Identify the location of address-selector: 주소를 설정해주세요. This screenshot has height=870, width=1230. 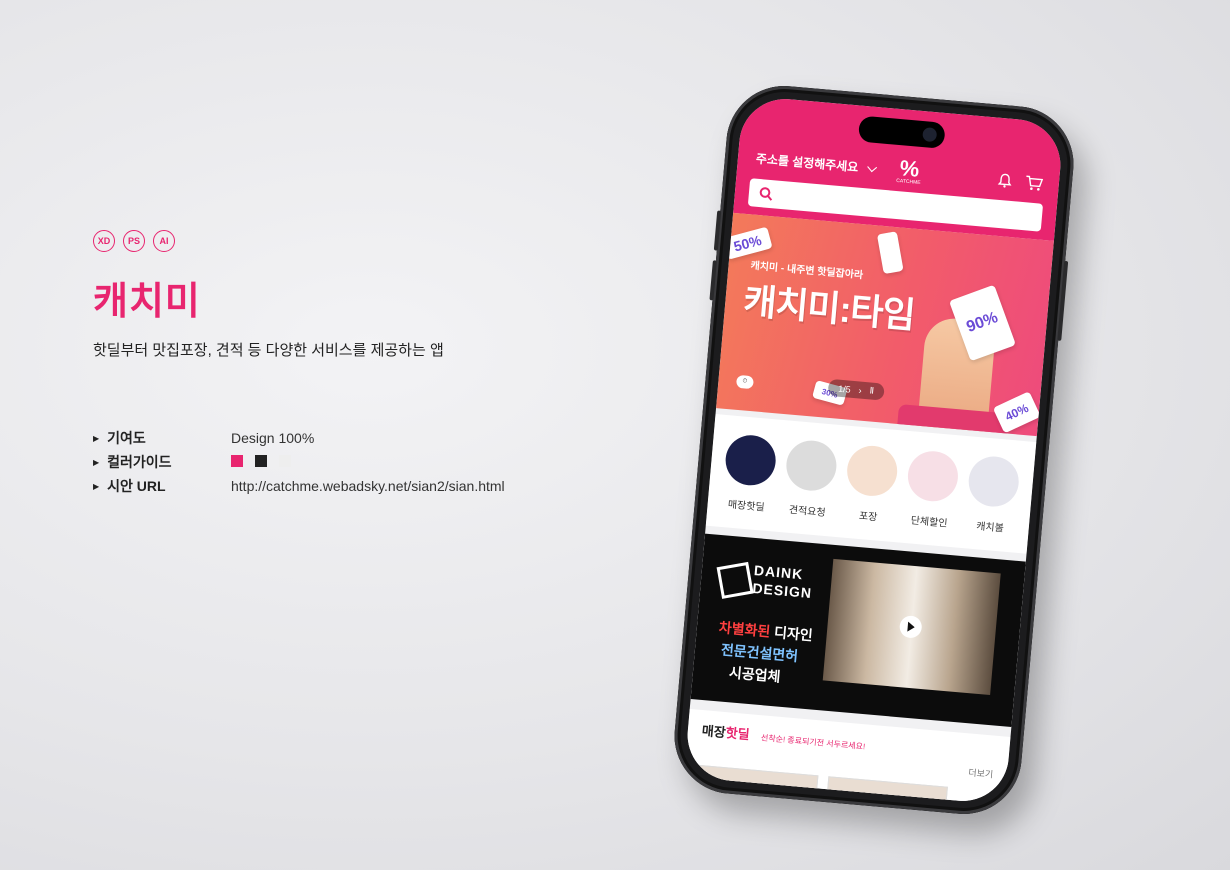
(816, 163).